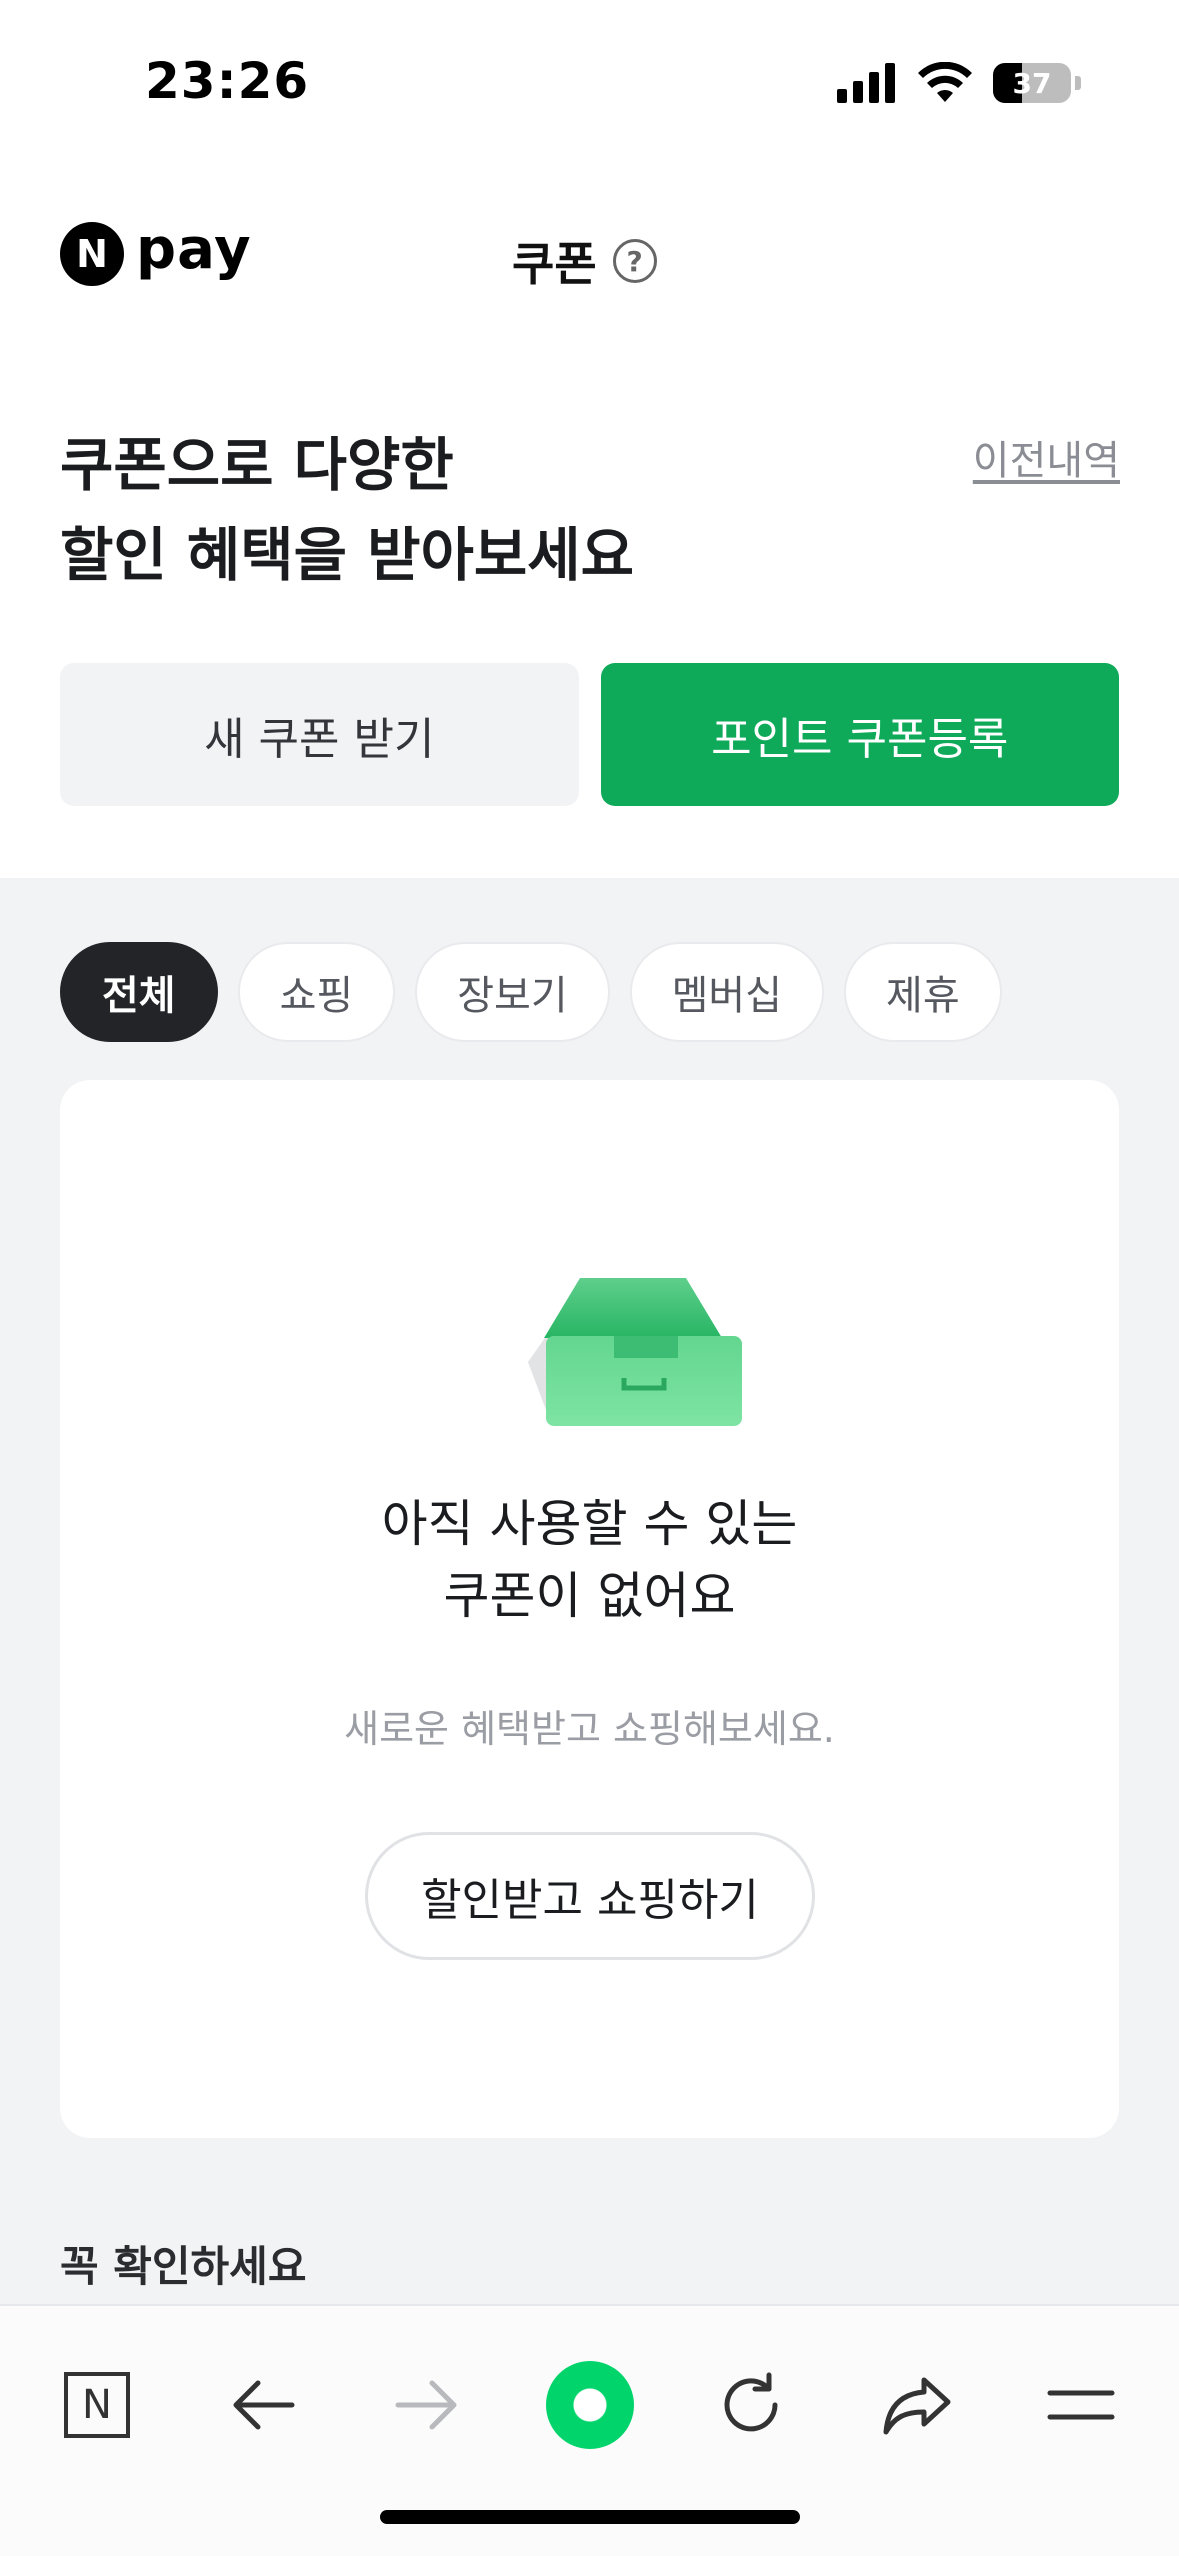  What do you see at coordinates (512, 992) in the screenshot?
I see `filter-chip-grocery: 장보기` at bounding box center [512, 992].